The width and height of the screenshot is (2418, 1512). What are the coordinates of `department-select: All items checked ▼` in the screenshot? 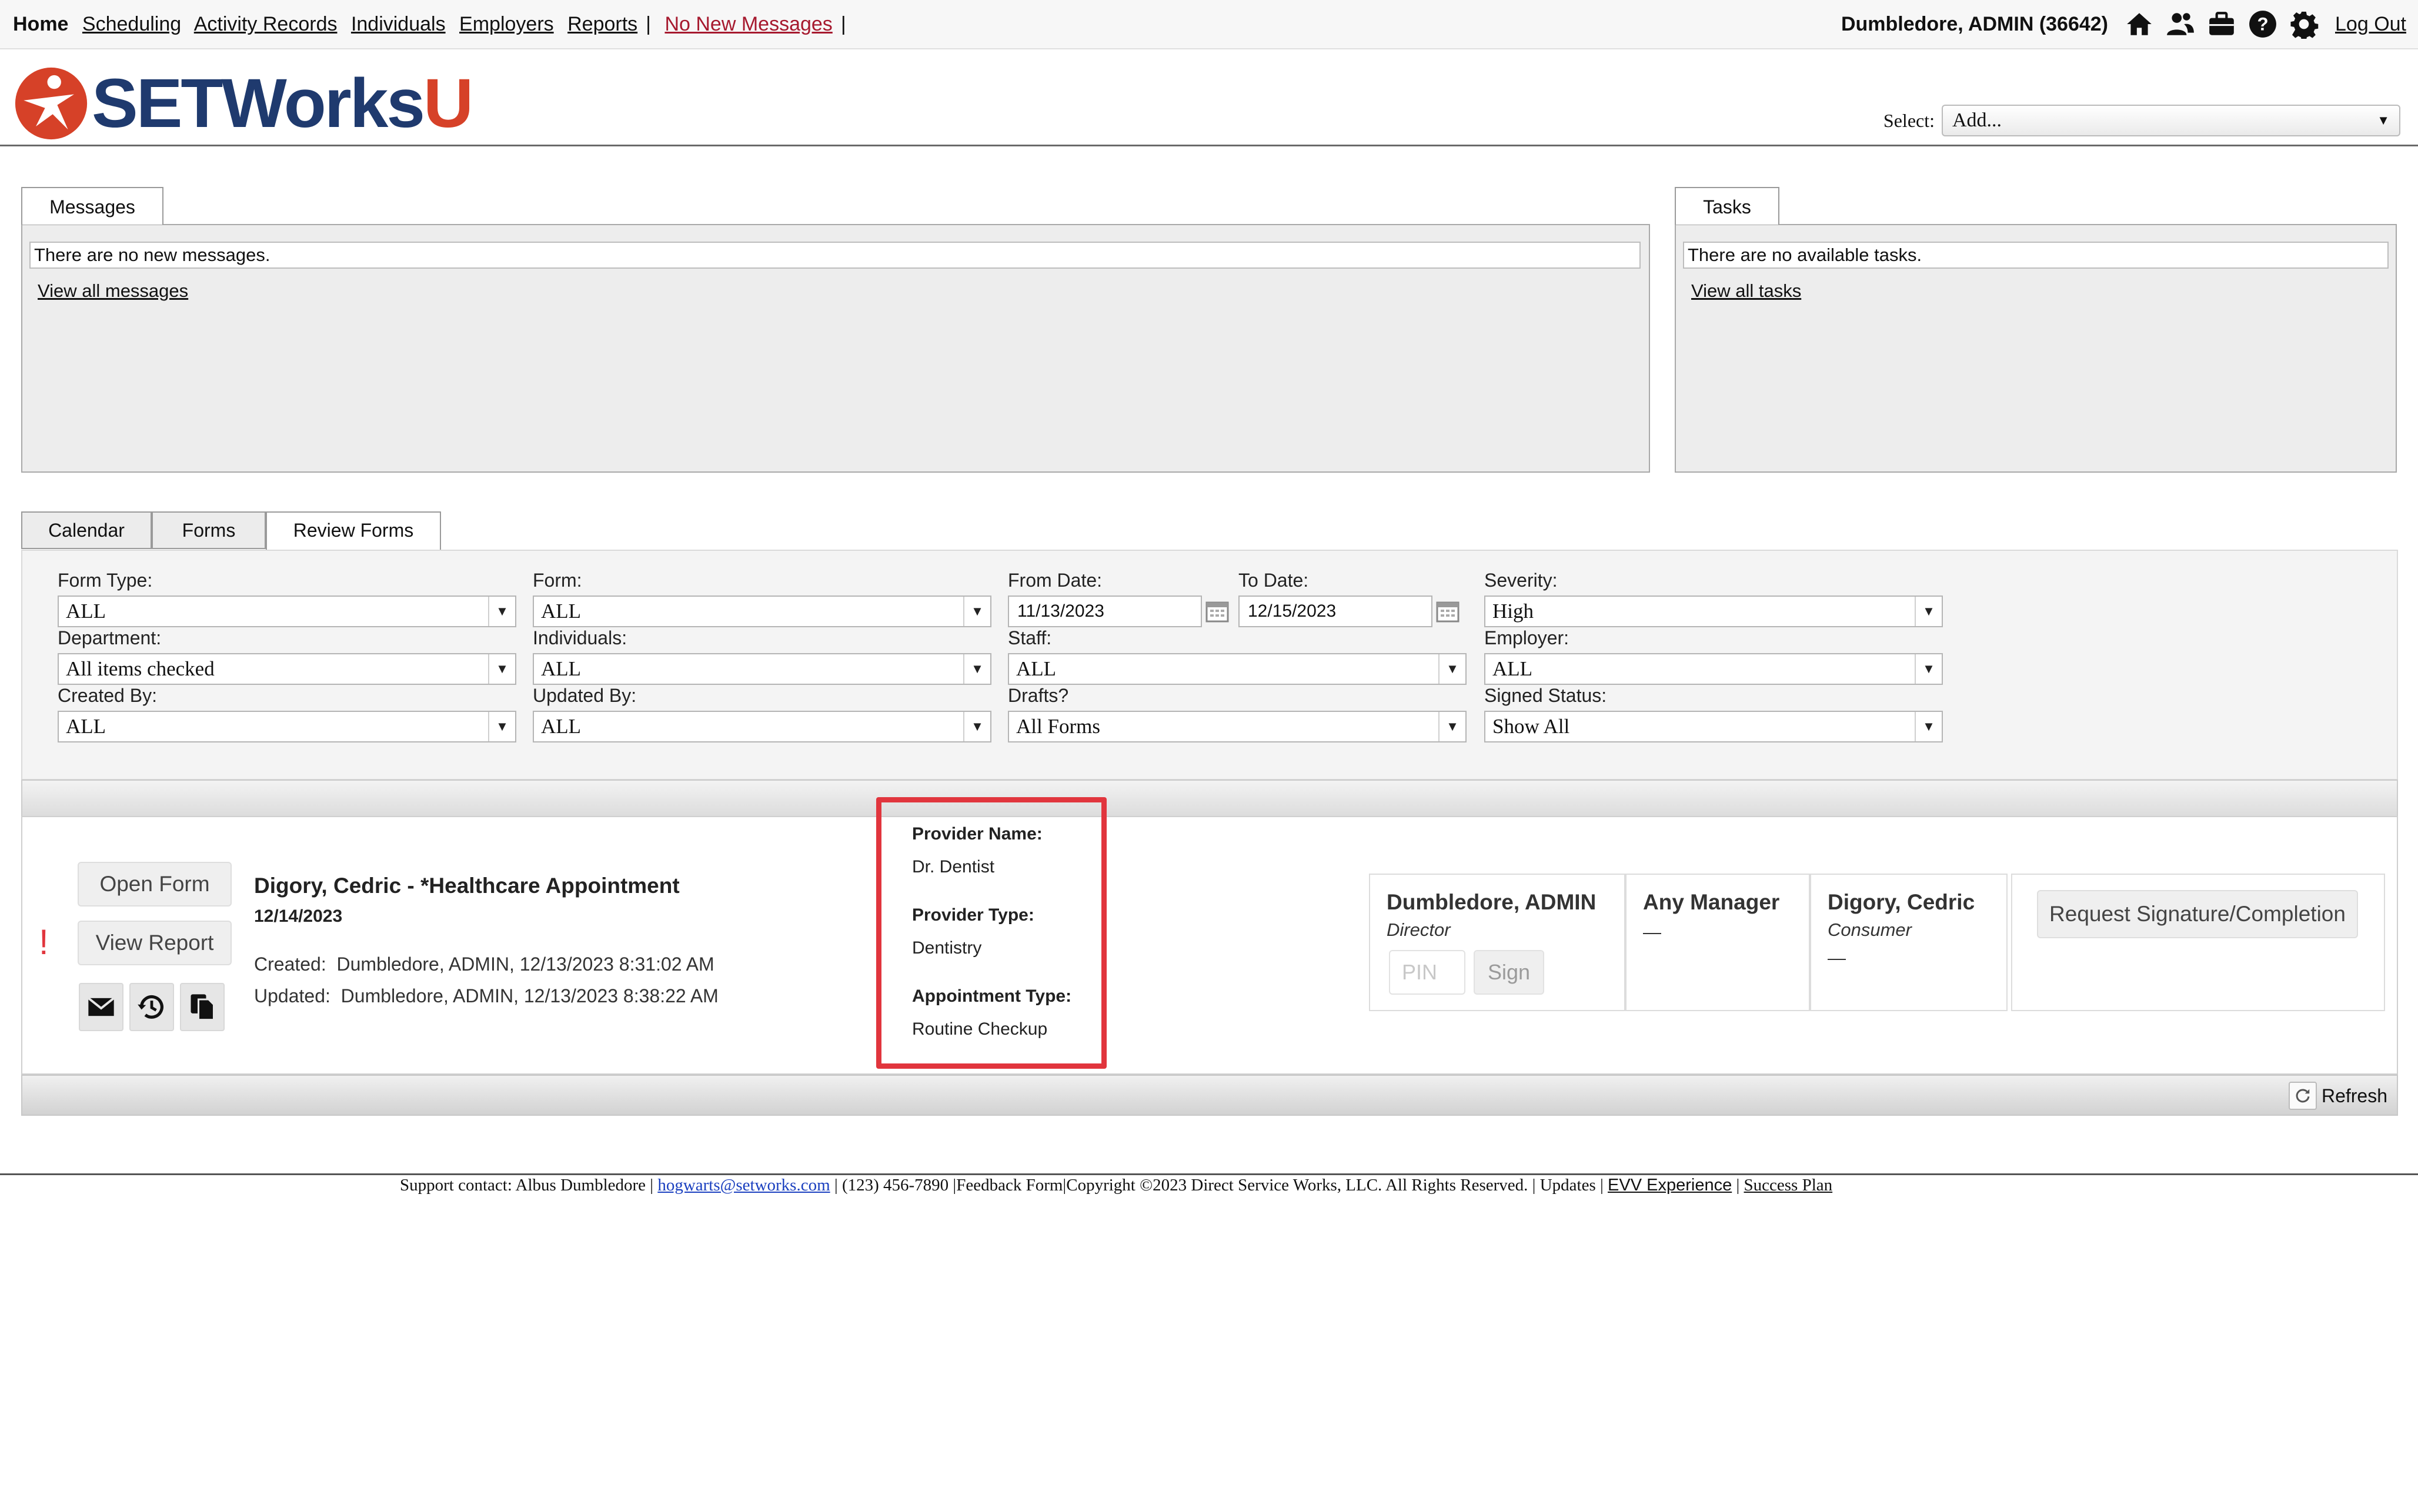 It's located at (287, 669).